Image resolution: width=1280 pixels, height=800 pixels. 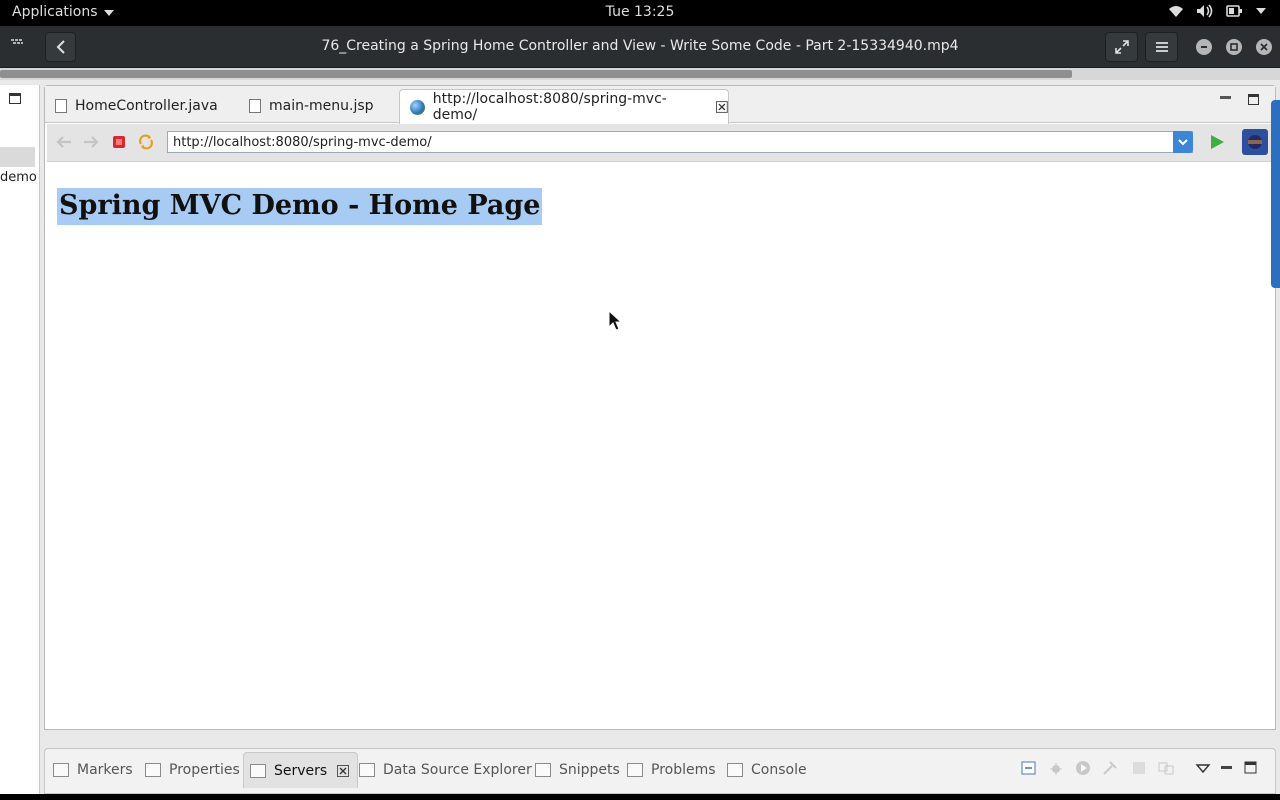 I want to click on java-file-icon, so click(x=61, y=106).